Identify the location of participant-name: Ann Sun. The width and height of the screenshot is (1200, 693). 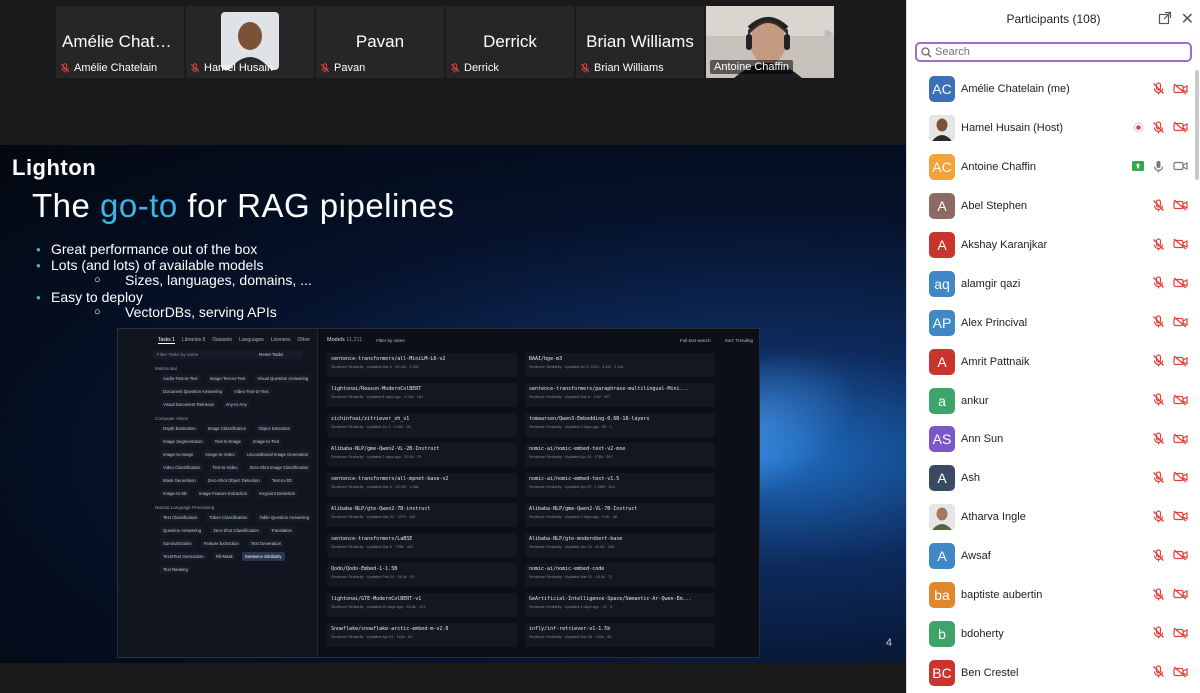
(982, 439).